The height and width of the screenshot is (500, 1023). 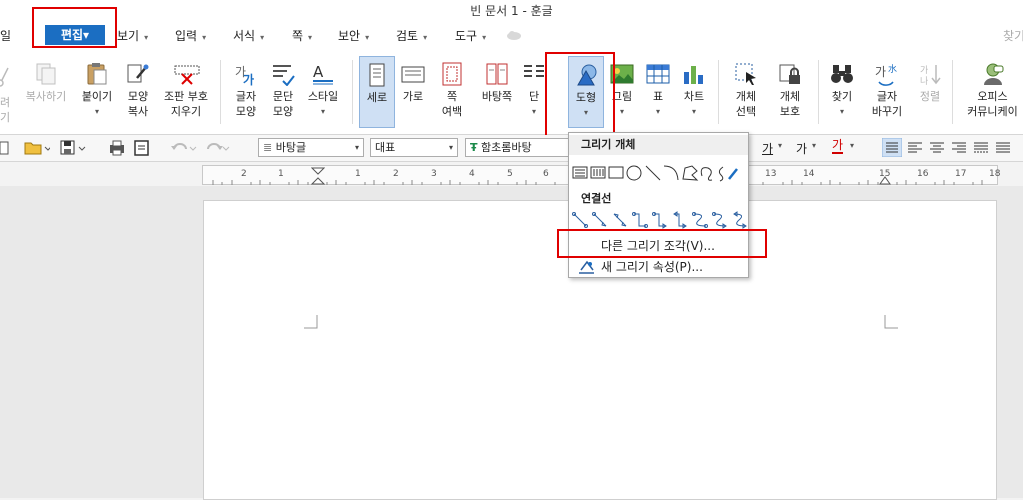 I want to click on format-copy-button: 모양 복사, so click(x=138, y=92).